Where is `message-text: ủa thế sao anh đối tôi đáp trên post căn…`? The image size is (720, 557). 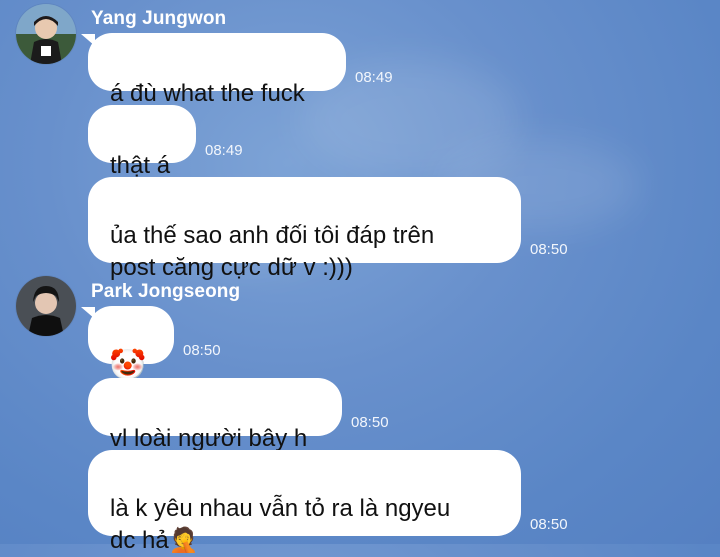 message-text: ủa thế sao anh đối tôi đáp trên post căn… is located at coordinates (272, 251).